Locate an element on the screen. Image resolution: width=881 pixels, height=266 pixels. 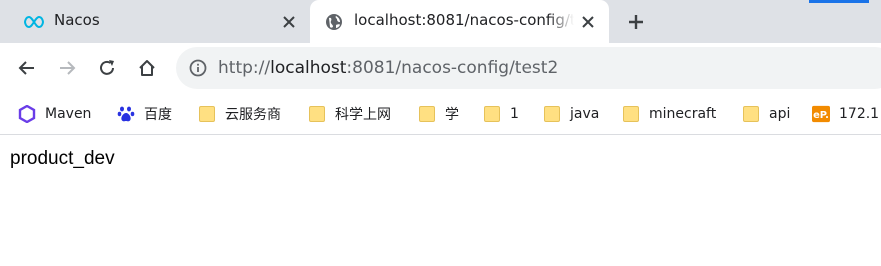
infinity-icon is located at coordinates (34, 22).